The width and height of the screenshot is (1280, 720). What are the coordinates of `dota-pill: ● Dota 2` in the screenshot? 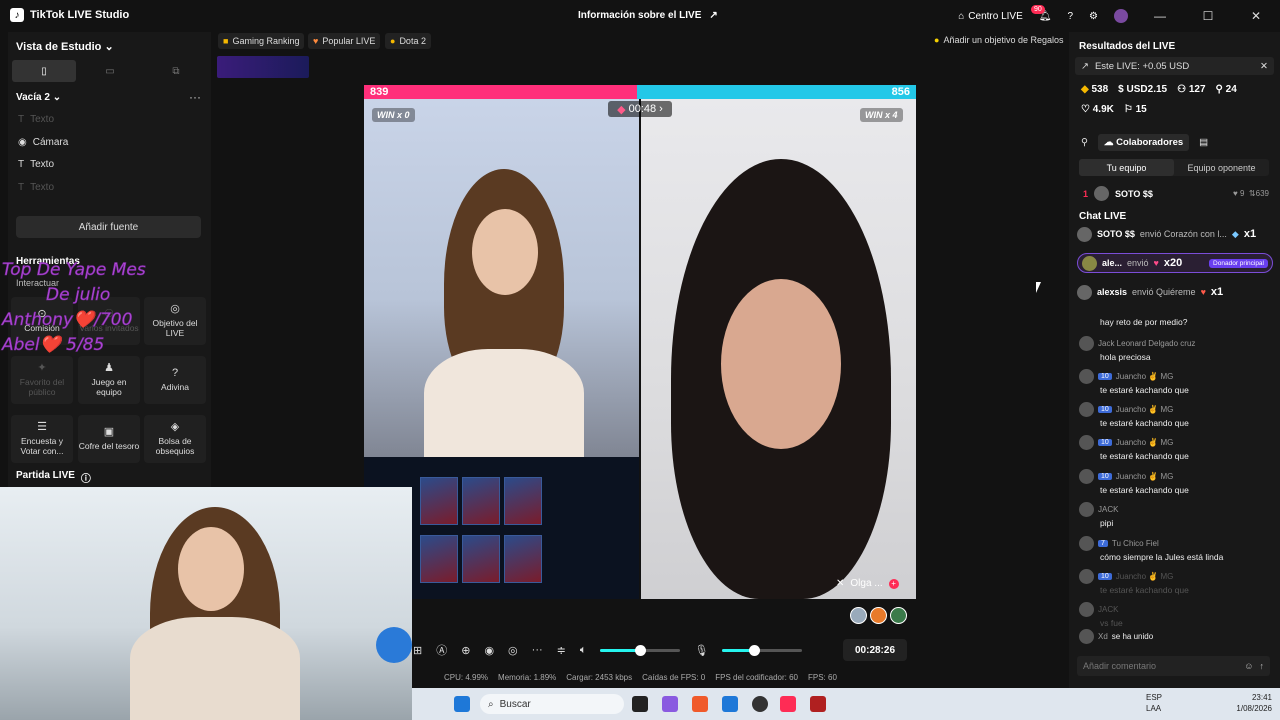 It's located at (408, 41).